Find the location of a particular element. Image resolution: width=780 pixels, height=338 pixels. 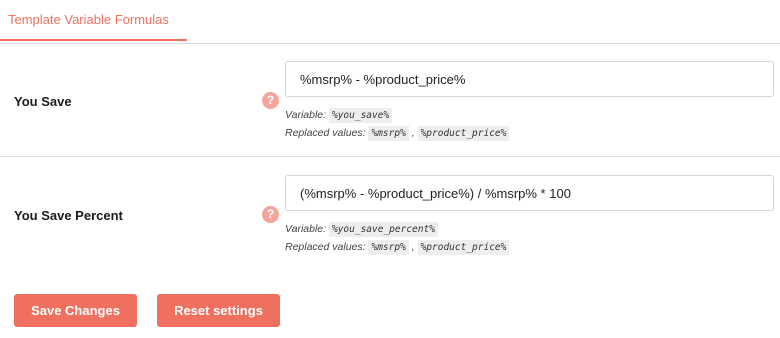

you-save-input is located at coordinates (529, 79).